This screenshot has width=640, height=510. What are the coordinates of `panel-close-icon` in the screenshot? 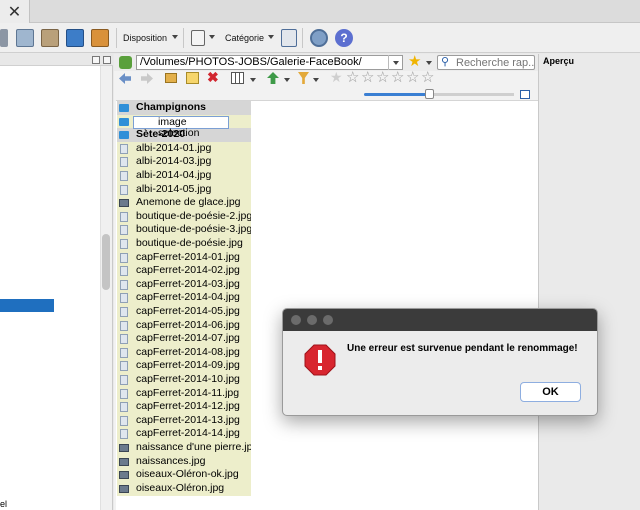 It's located at (107, 60).